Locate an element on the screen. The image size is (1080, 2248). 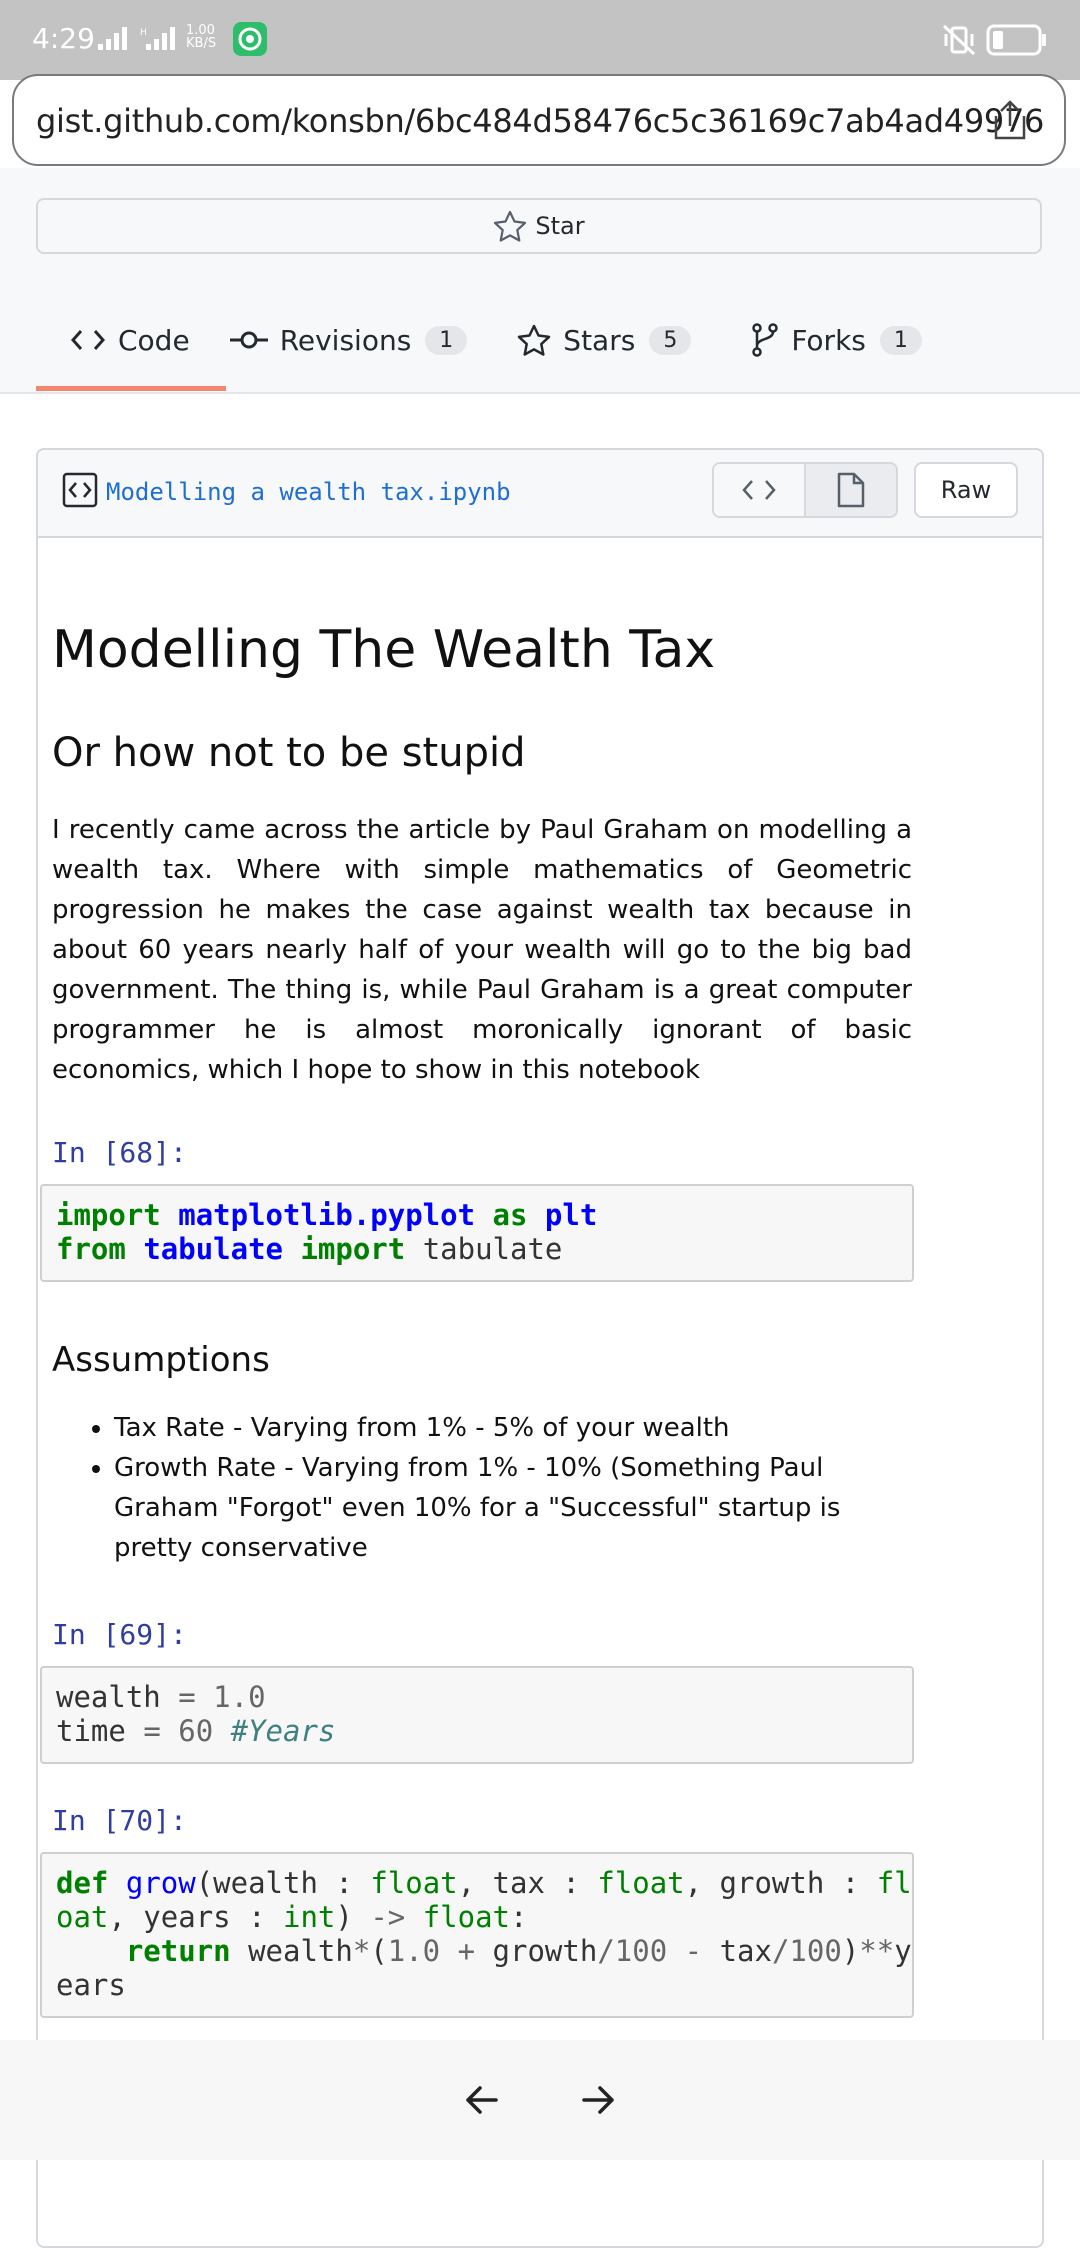
gist-tabs: Code Revisions 1 Stars 5 Forks 1 is located at coordinates (509, 345).